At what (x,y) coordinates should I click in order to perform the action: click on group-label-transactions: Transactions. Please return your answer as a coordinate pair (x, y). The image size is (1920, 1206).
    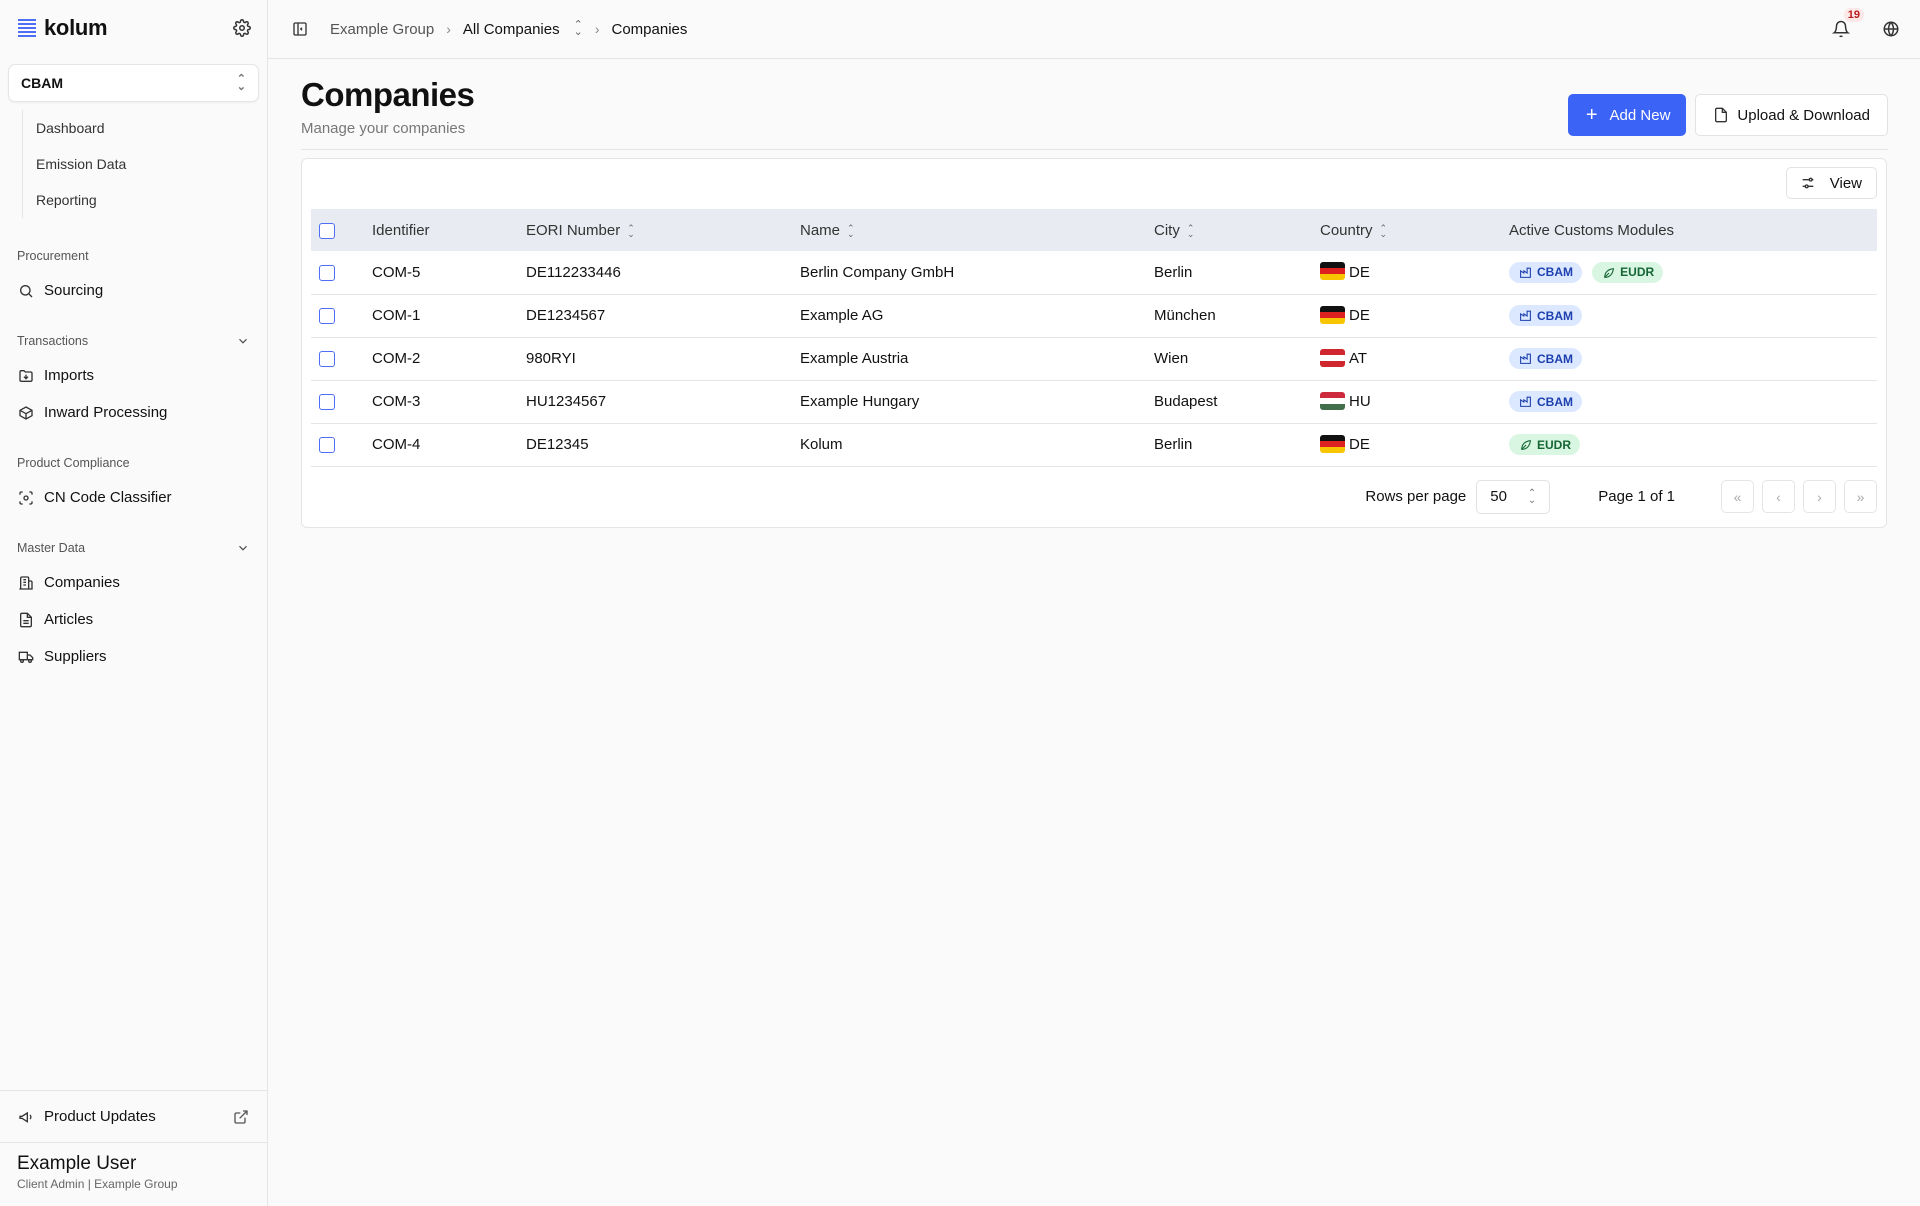
    Looking at the image, I should click on (133, 341).